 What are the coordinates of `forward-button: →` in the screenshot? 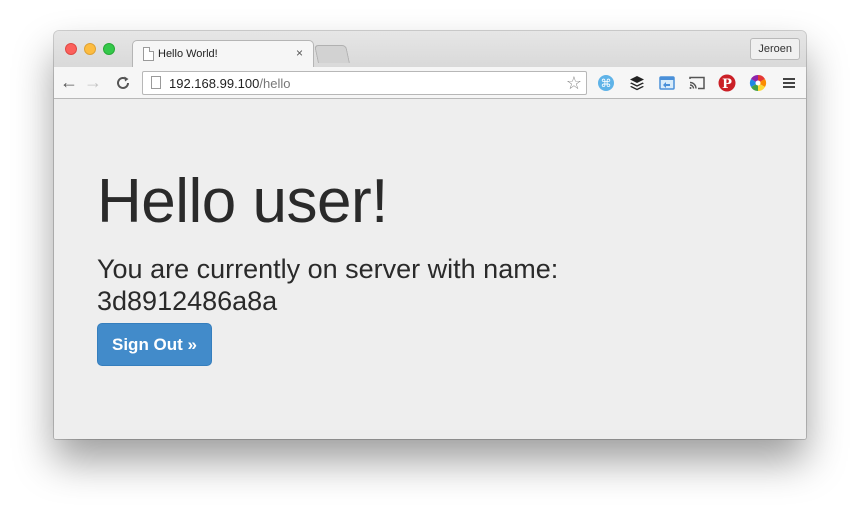 It's located at (93, 83).